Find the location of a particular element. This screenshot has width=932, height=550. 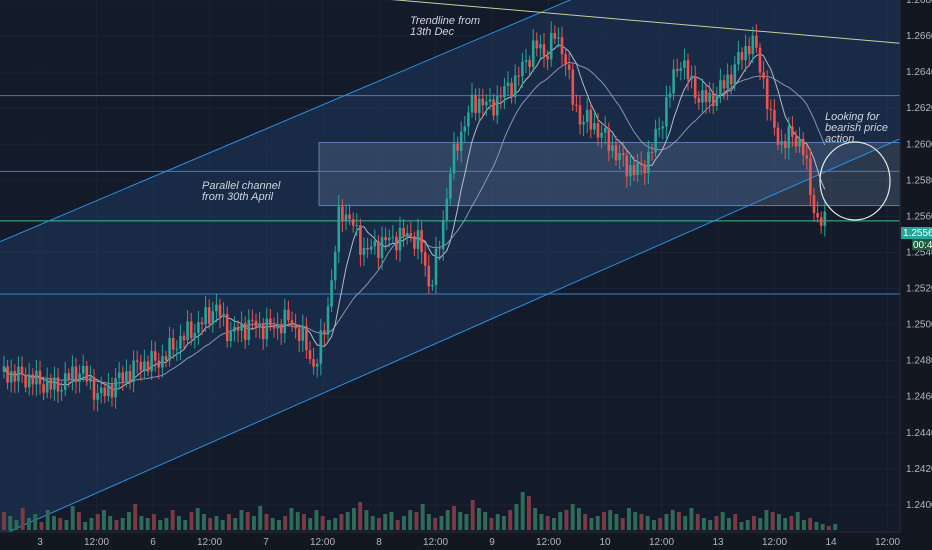

price-axis is located at coordinates (916, 266).